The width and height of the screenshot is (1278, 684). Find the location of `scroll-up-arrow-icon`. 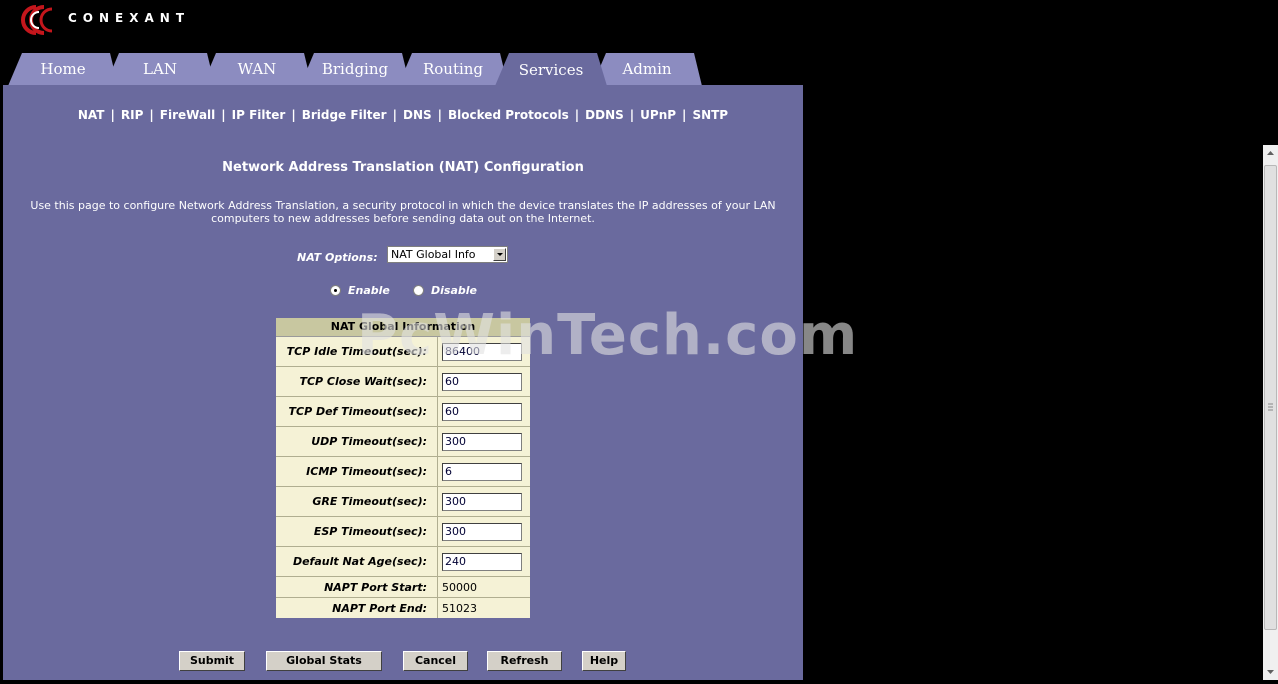

scroll-up-arrow-icon is located at coordinates (1270, 153).